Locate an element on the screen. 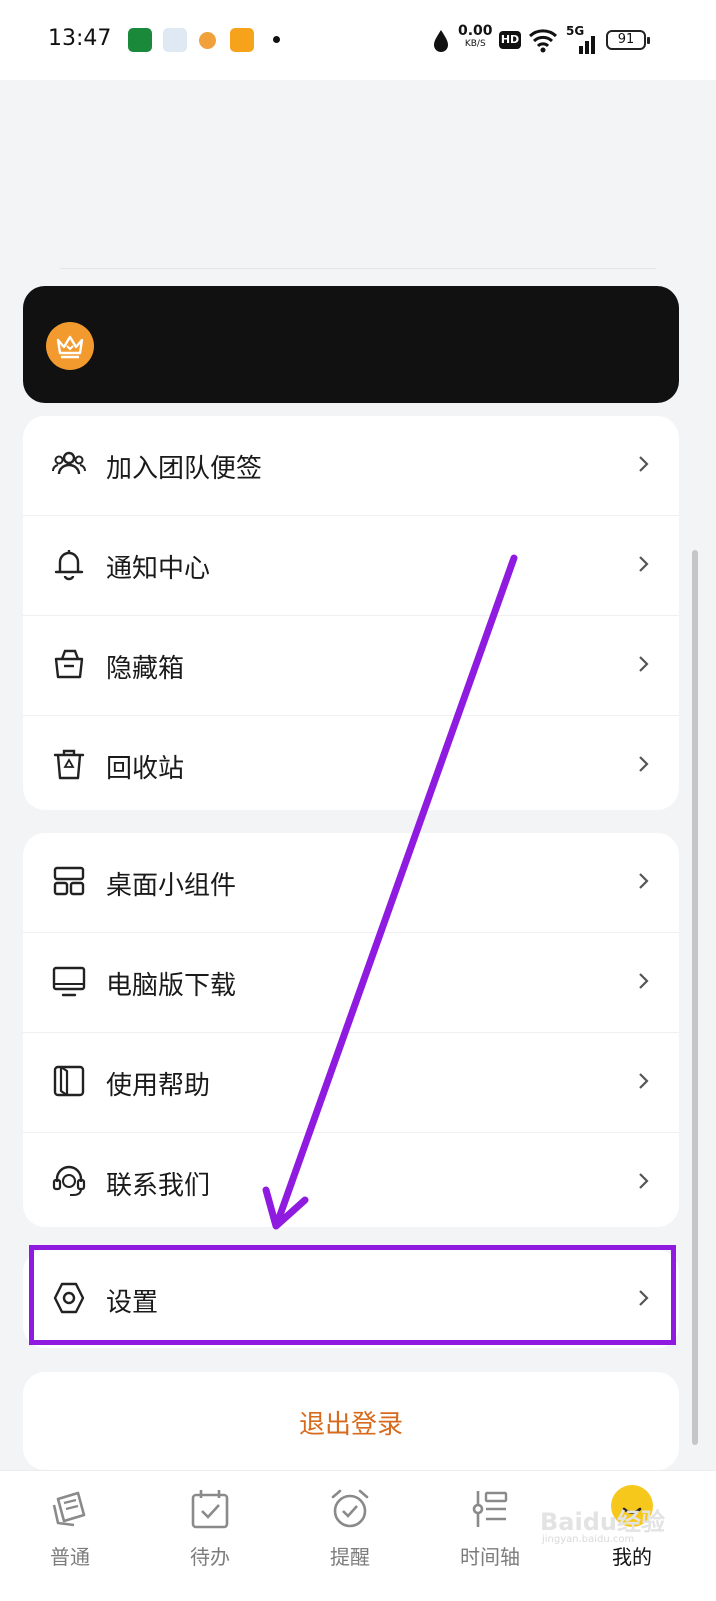  bell-icon is located at coordinates (69, 565).